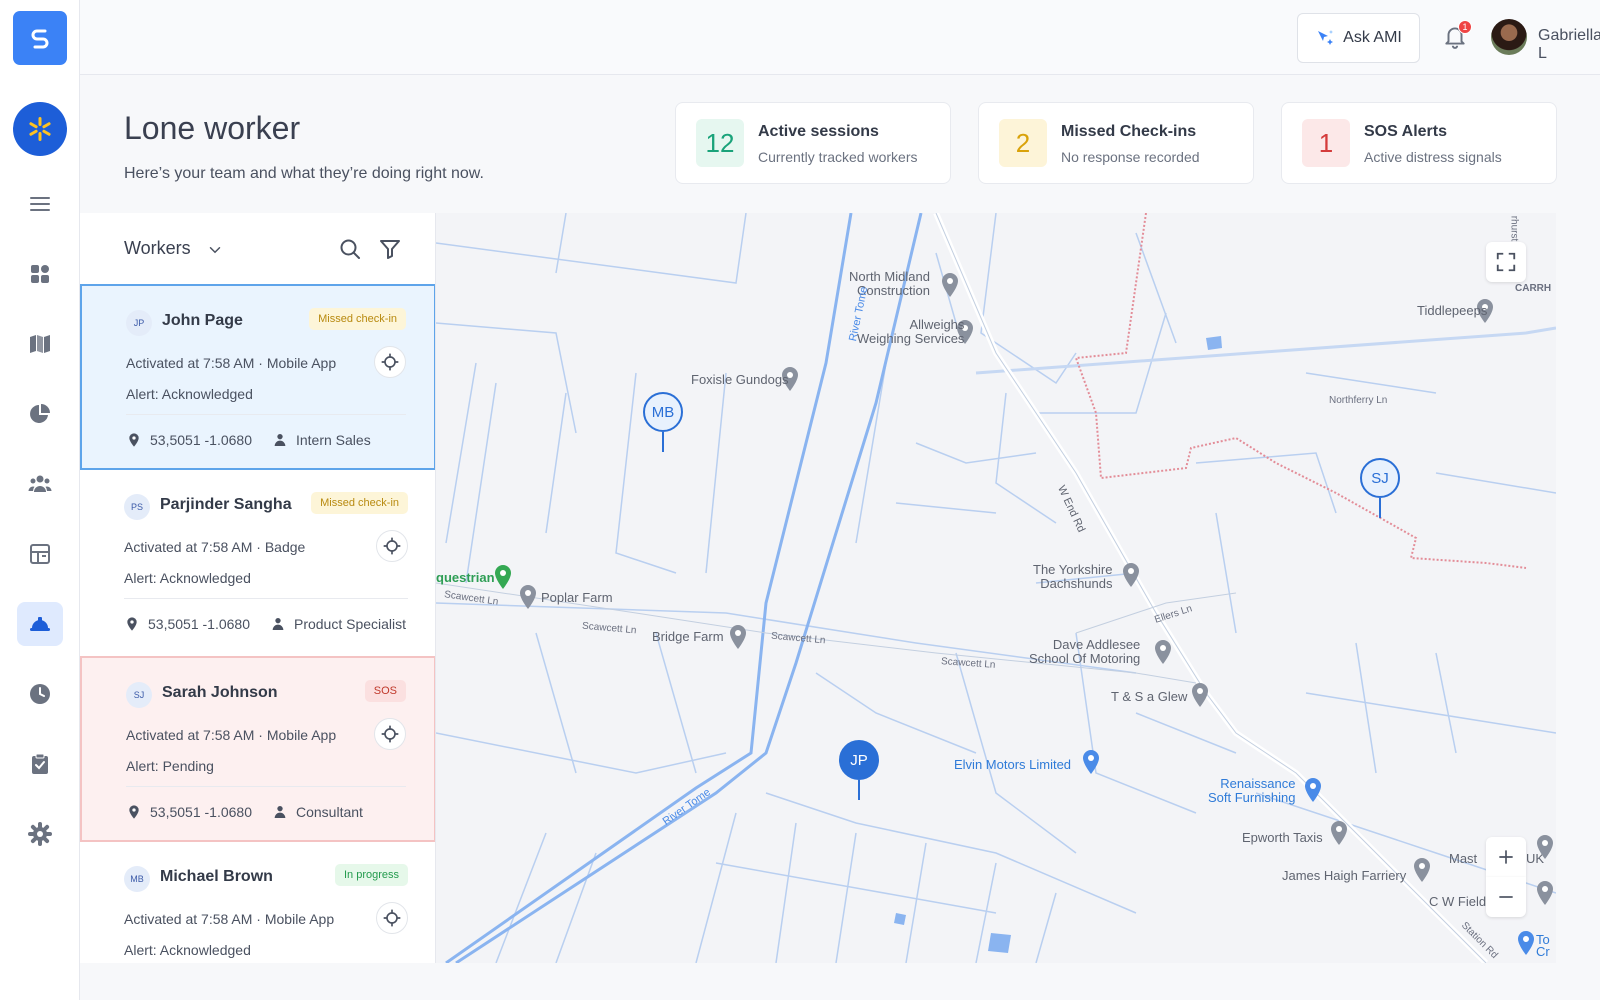  What do you see at coordinates (40, 204) in the screenshot?
I see `menu-icon` at bounding box center [40, 204].